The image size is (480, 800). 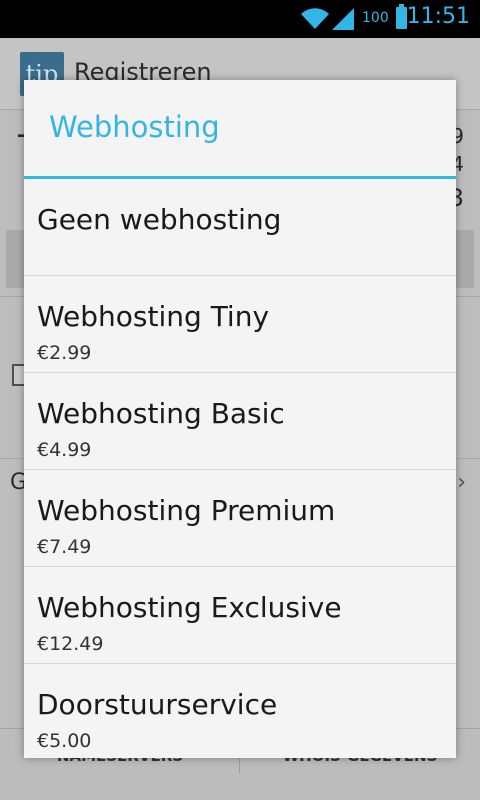 What do you see at coordinates (375, 18) in the screenshot?
I see `battery-percent: 100` at bounding box center [375, 18].